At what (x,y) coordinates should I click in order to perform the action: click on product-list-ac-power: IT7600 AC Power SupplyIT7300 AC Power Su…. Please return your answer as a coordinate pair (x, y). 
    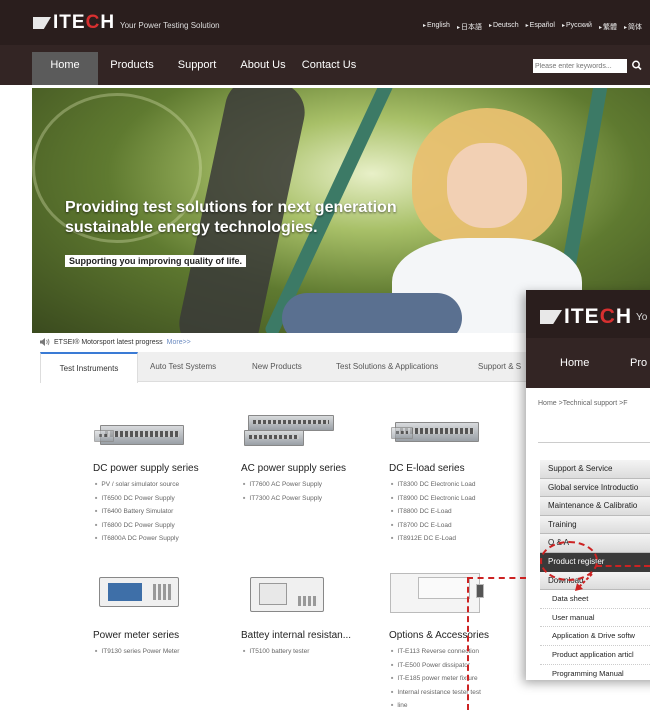
    Looking at the image, I should click on (282, 491).